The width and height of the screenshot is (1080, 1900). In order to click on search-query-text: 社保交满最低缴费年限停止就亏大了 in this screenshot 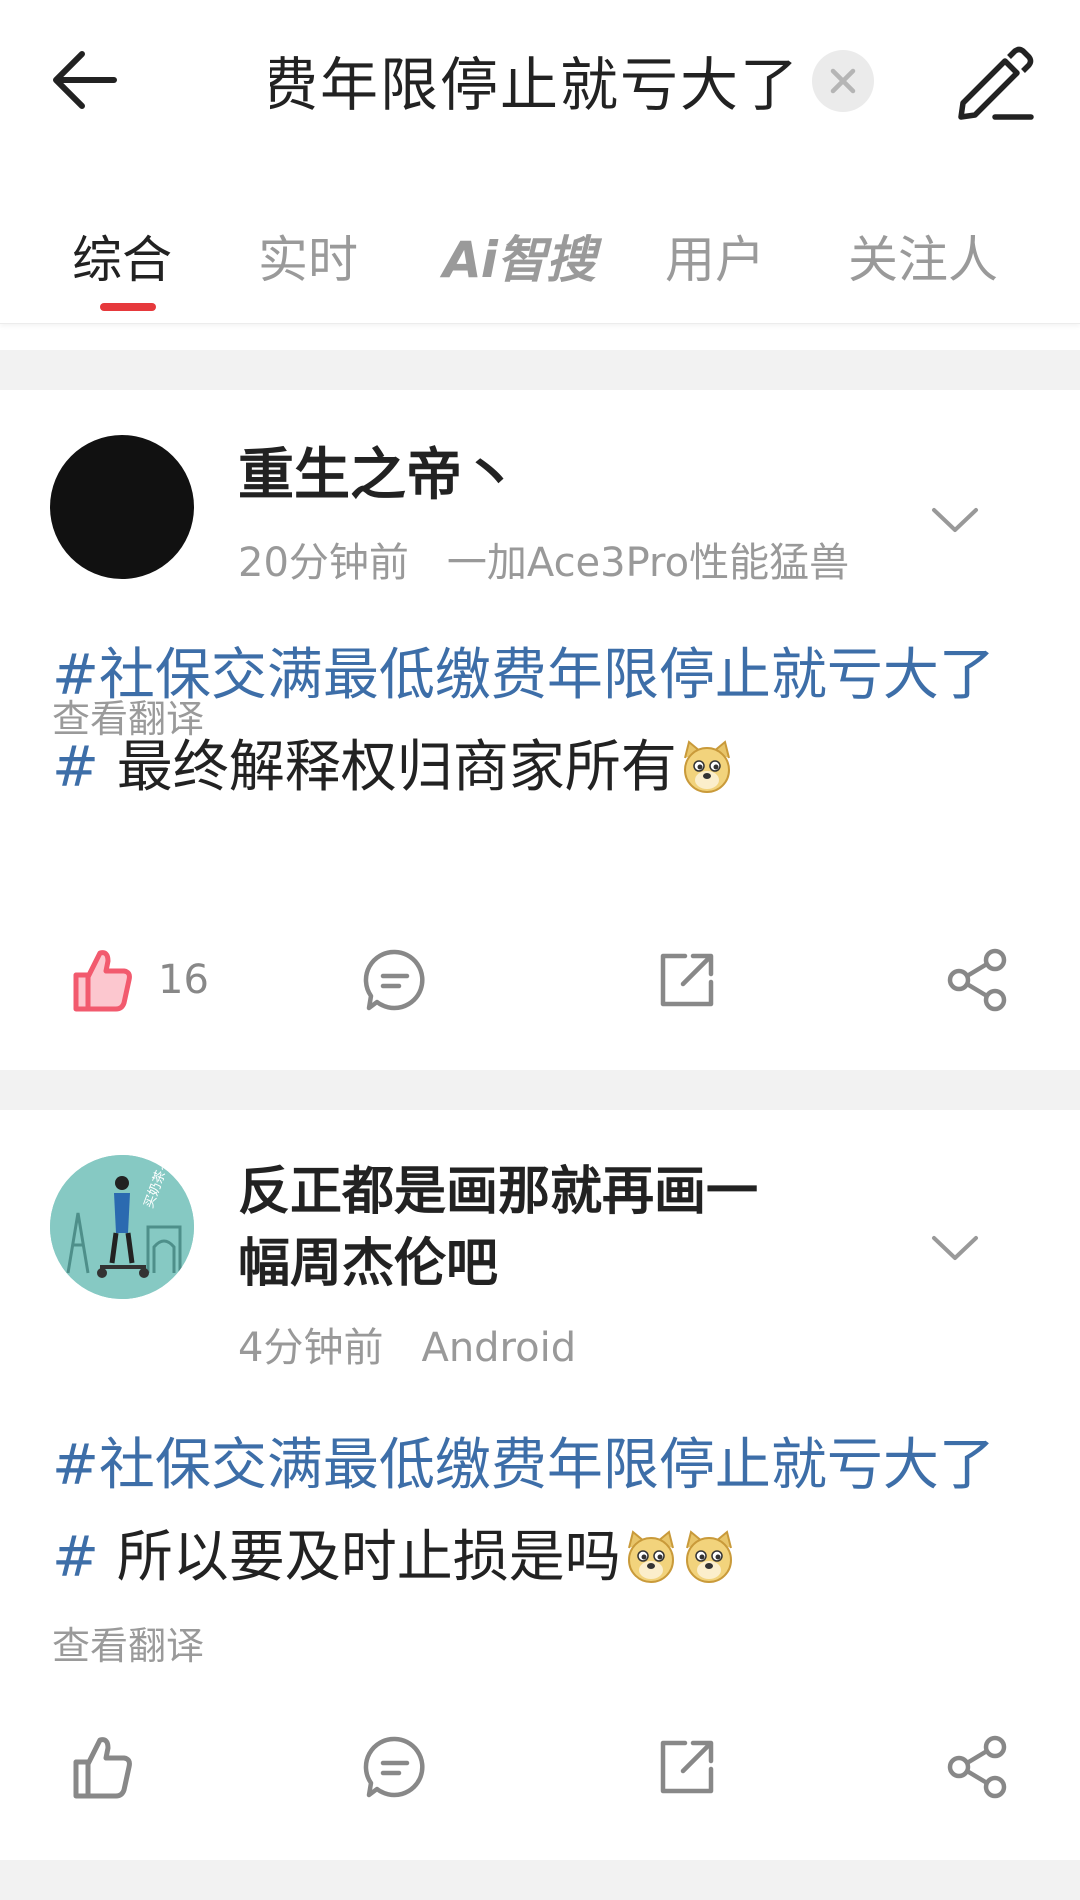, I will do `click(535, 85)`.